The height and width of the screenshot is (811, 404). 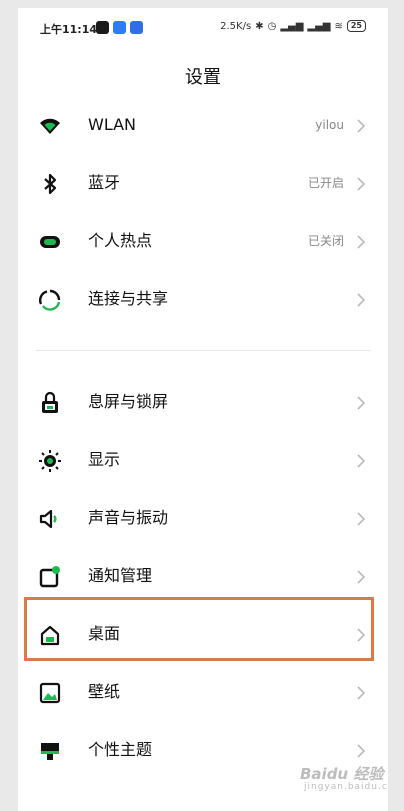 What do you see at coordinates (104, 459) in the screenshot?
I see `settings-item-label: 显示` at bounding box center [104, 459].